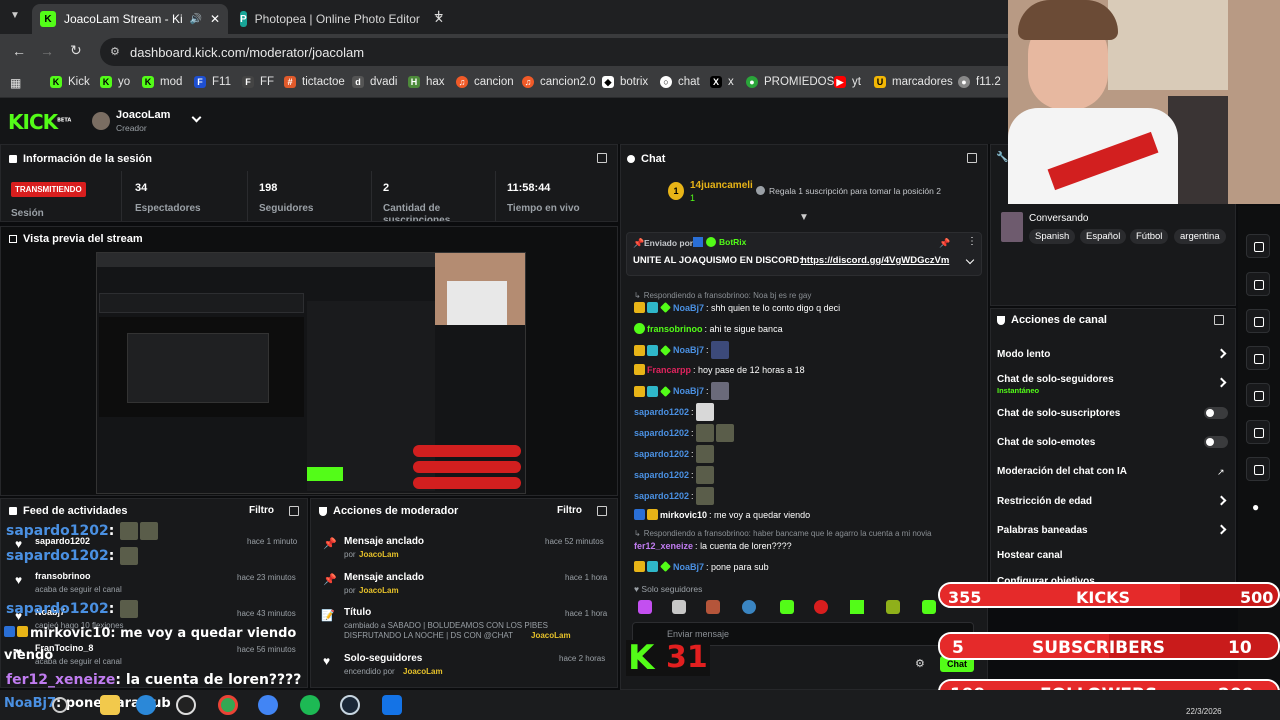 The width and height of the screenshot is (1280, 720). I want to click on bookmark-x: Xx, so click(722, 82).